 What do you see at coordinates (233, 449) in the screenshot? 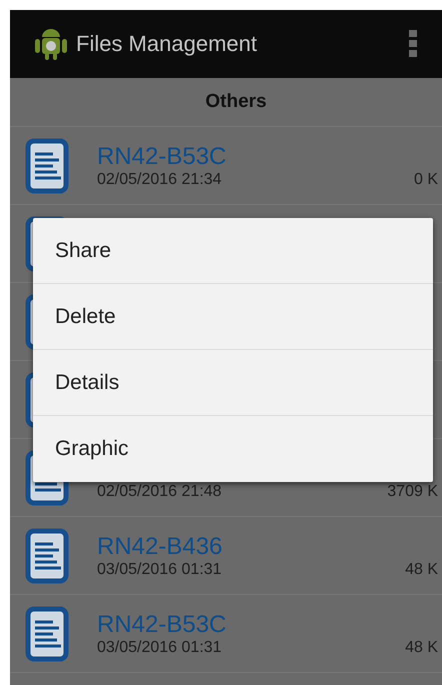
I see `menu-item: Graphic` at bounding box center [233, 449].